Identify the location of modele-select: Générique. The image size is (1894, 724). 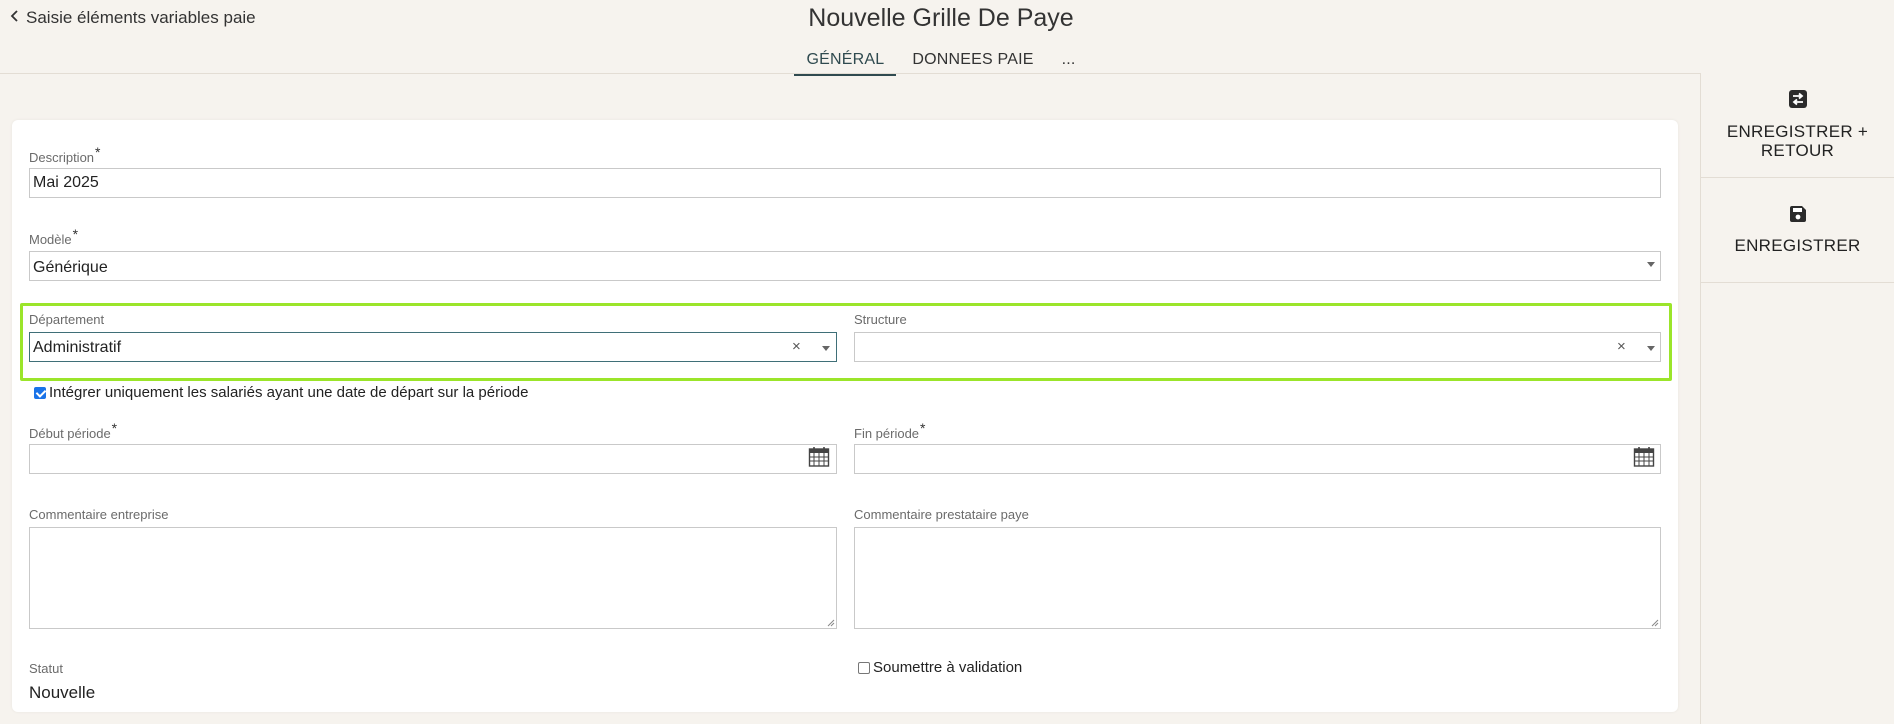
(845, 266).